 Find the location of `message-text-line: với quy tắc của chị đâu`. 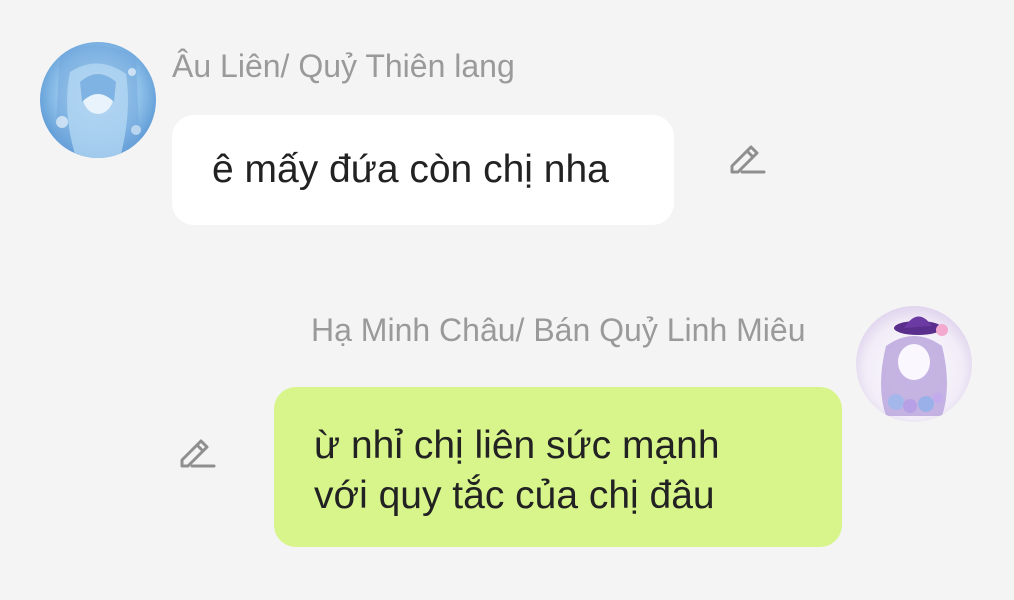

message-text-line: với quy tắc của chị đâu is located at coordinates (514, 495).